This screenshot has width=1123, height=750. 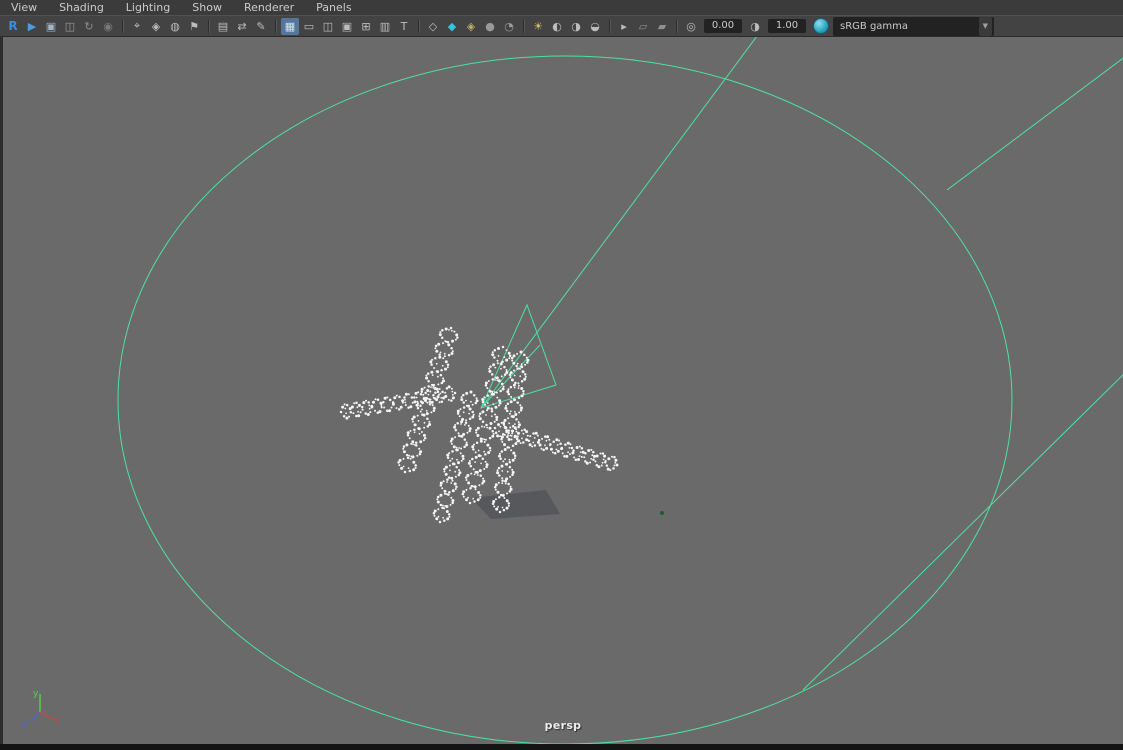 What do you see at coordinates (576, 26) in the screenshot?
I see `ambient-occlusion-icon: ◑` at bounding box center [576, 26].